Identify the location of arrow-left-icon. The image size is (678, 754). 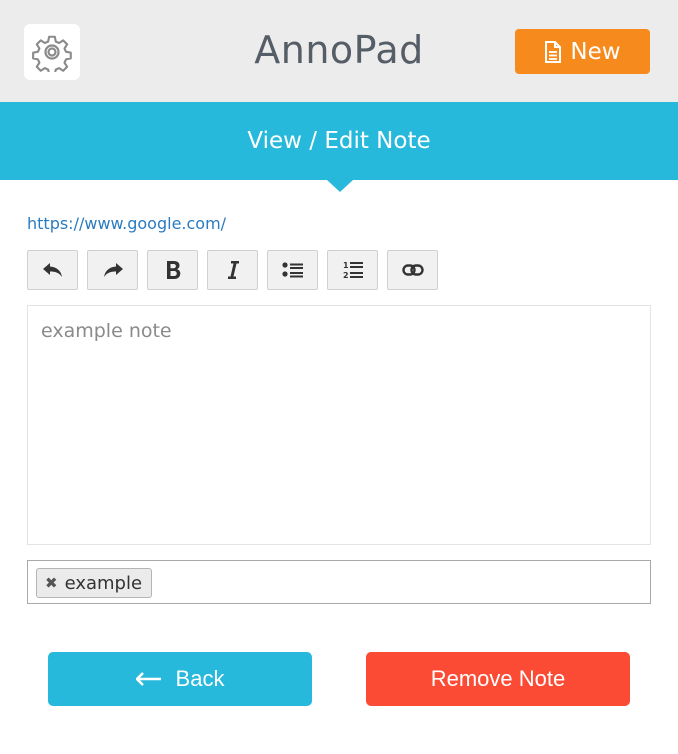
(148, 679).